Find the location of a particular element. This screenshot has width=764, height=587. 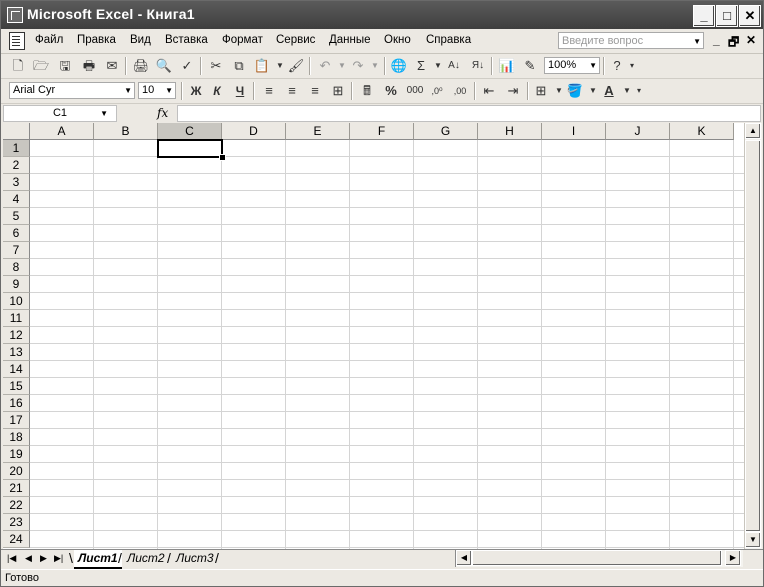

drawing-icon: ✎ is located at coordinates (530, 66).